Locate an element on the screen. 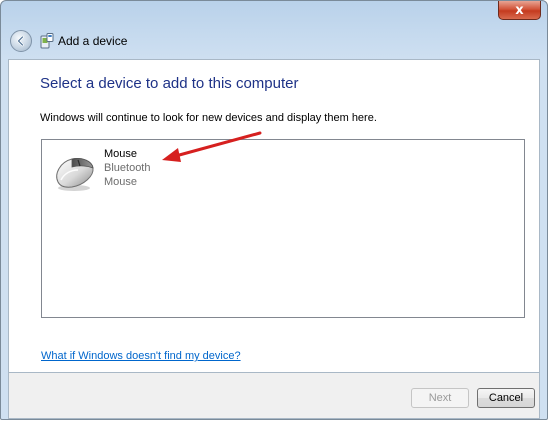 The width and height of the screenshot is (550, 422). close-button: x is located at coordinates (519, 10).